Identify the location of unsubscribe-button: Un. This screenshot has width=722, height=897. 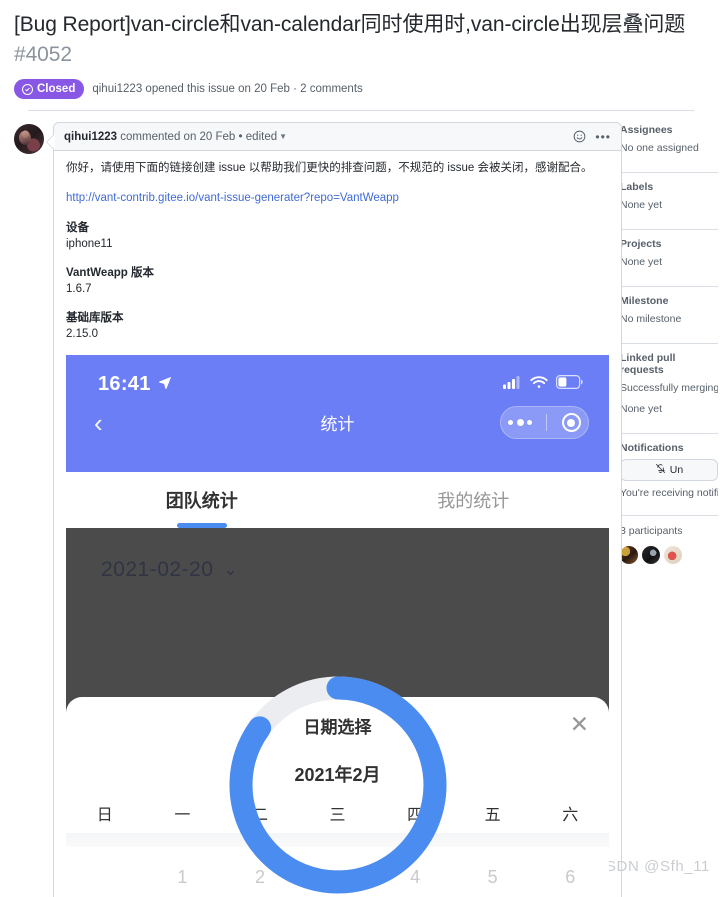
(669, 470).